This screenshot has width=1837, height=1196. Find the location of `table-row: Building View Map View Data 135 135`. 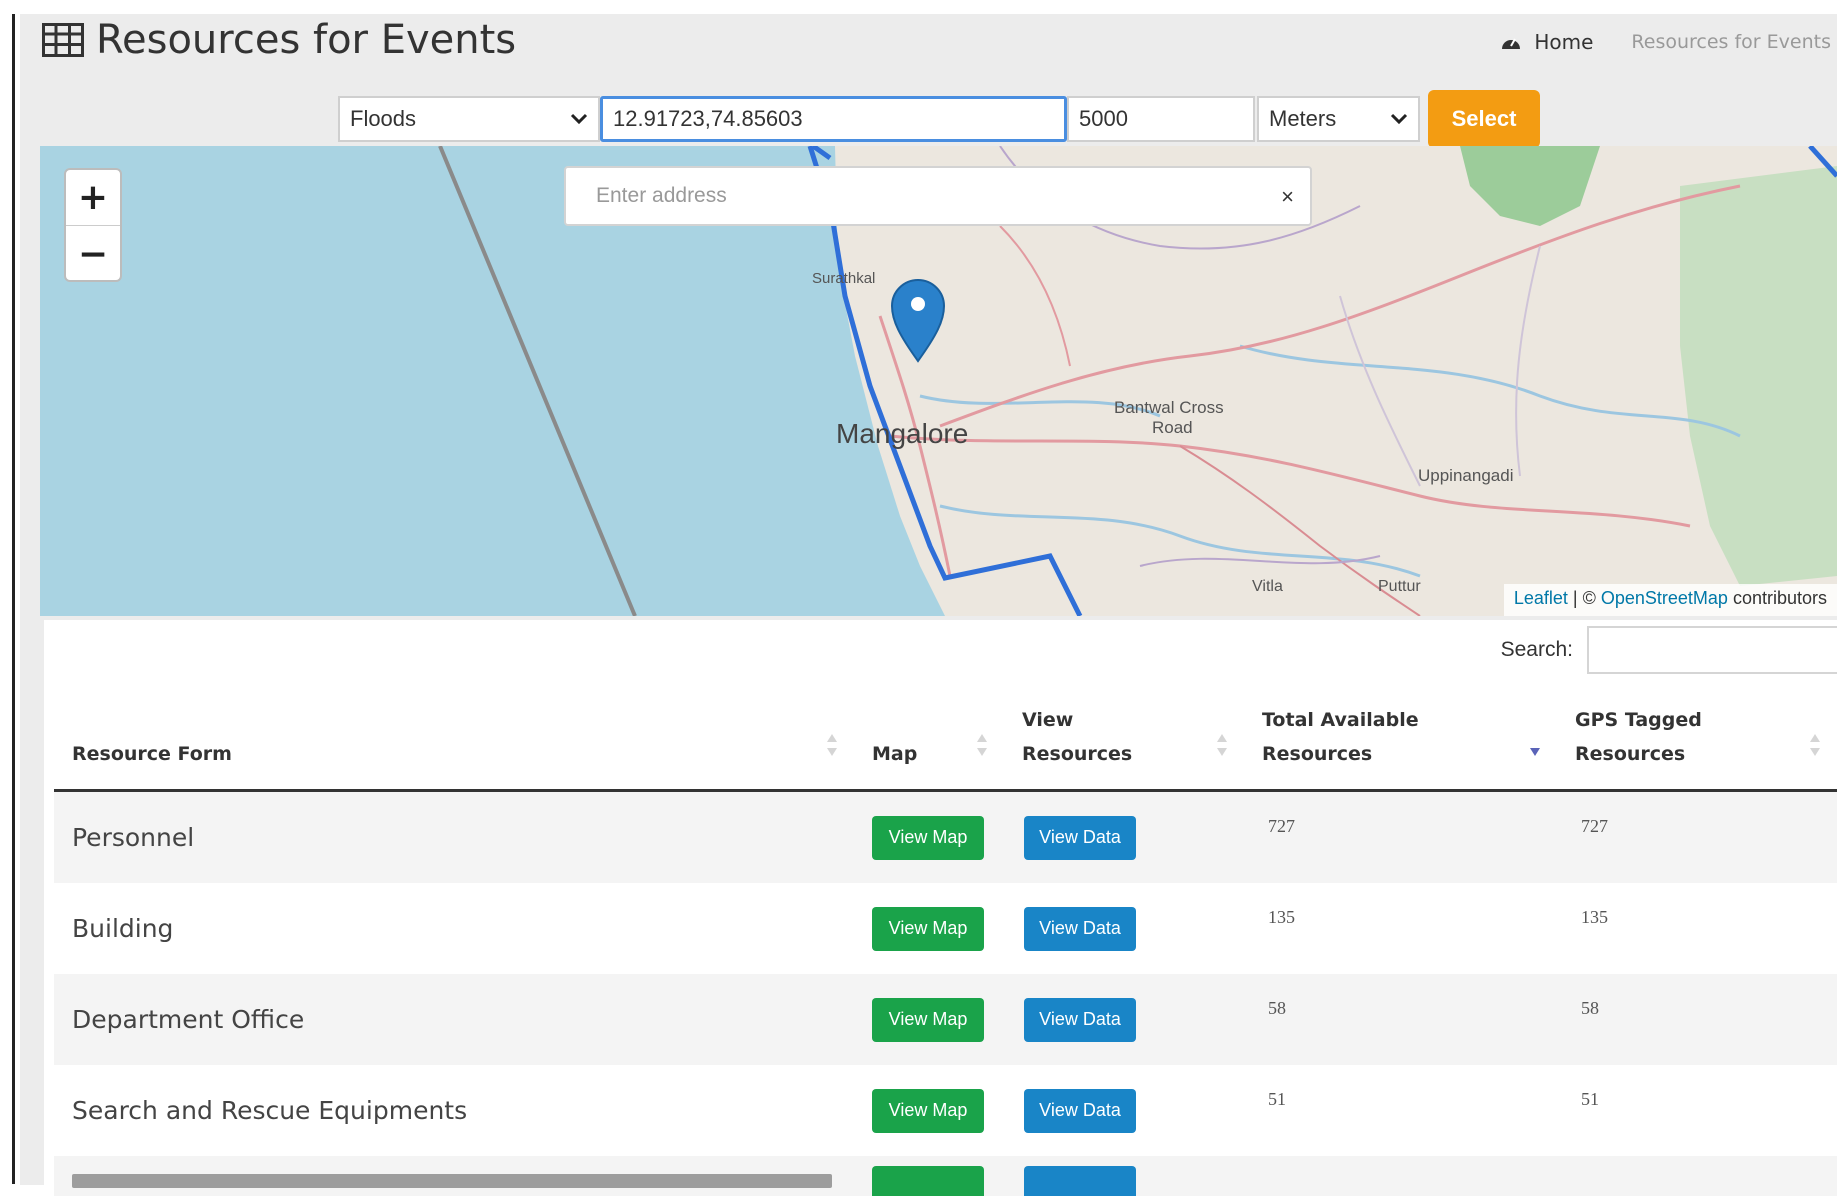

table-row: Building View Map View Data 135 135 is located at coordinates (945, 928).